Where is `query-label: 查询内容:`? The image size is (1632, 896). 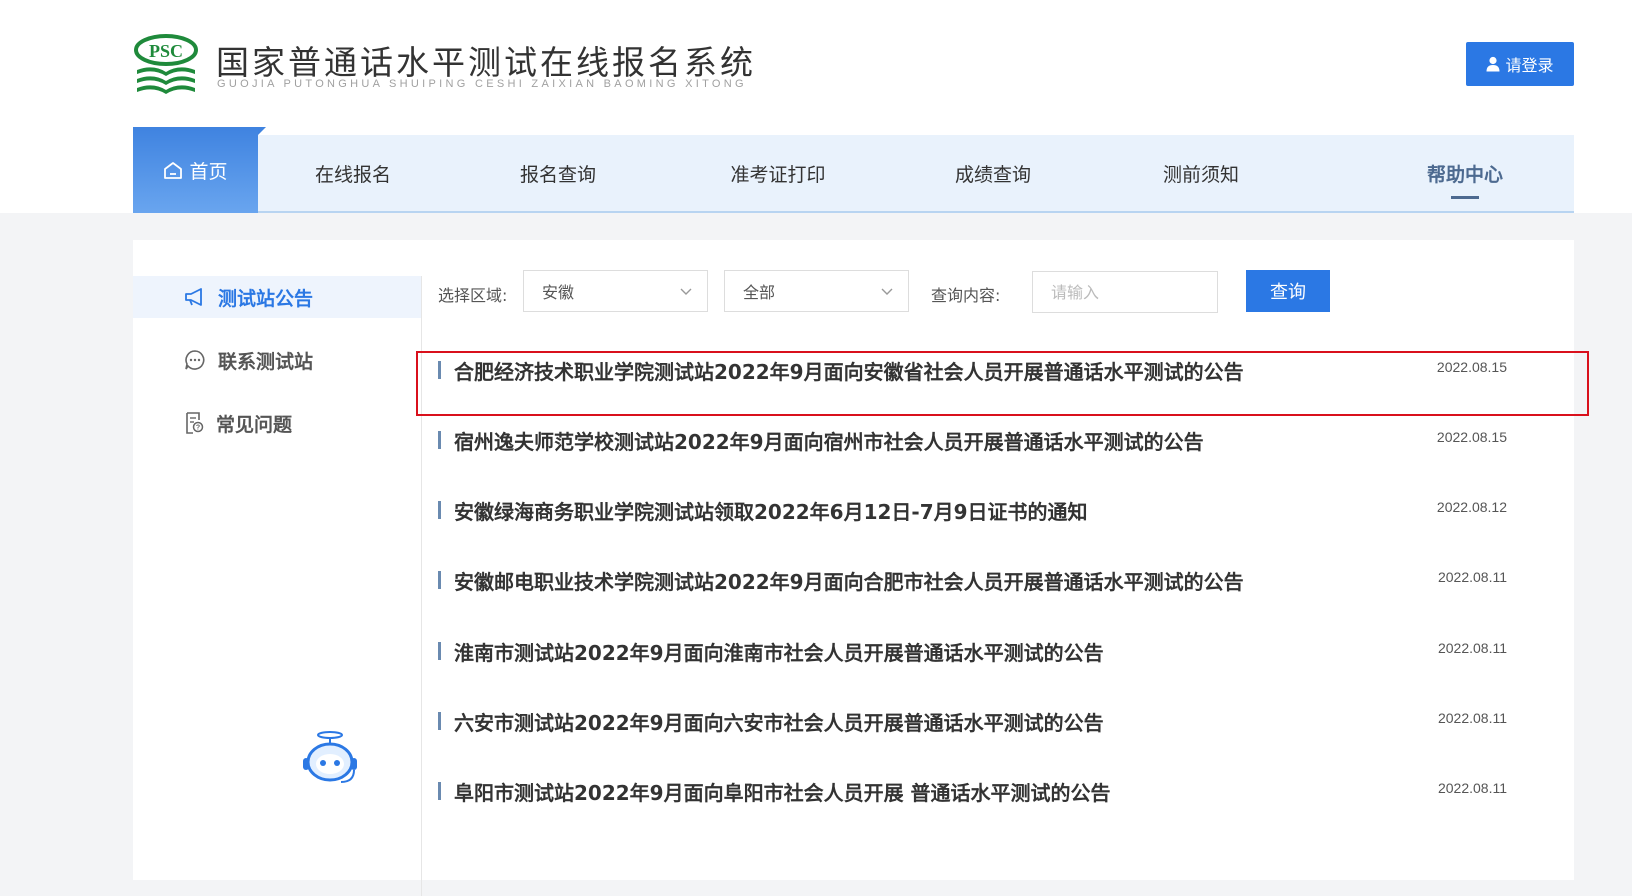
query-label: 查询内容: is located at coordinates (966, 295).